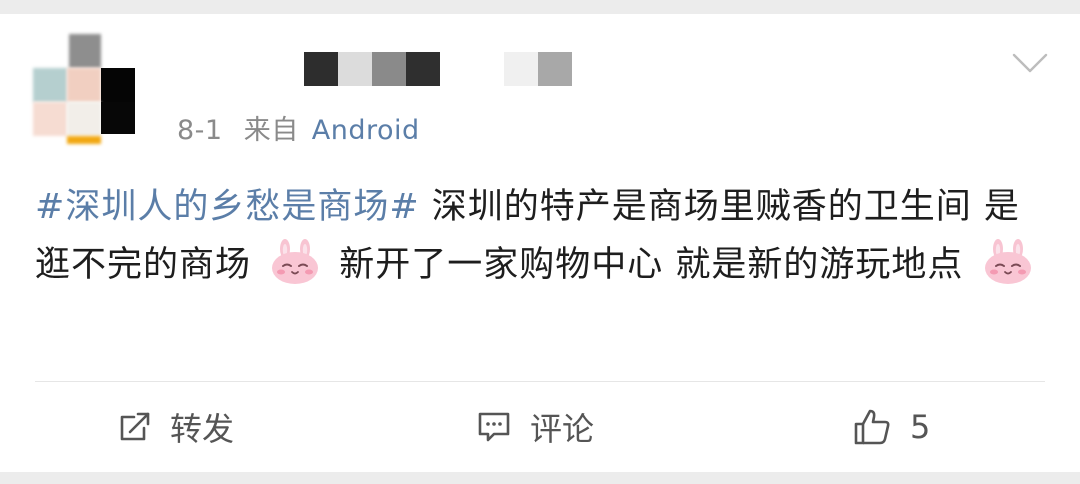 The height and width of the screenshot is (484, 1080). I want to click on source-prefix: 来自, so click(271, 130).